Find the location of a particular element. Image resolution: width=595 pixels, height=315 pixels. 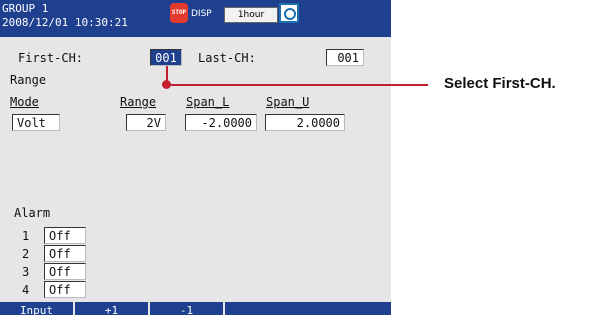

last-ch-field: 001 is located at coordinates (345, 57).